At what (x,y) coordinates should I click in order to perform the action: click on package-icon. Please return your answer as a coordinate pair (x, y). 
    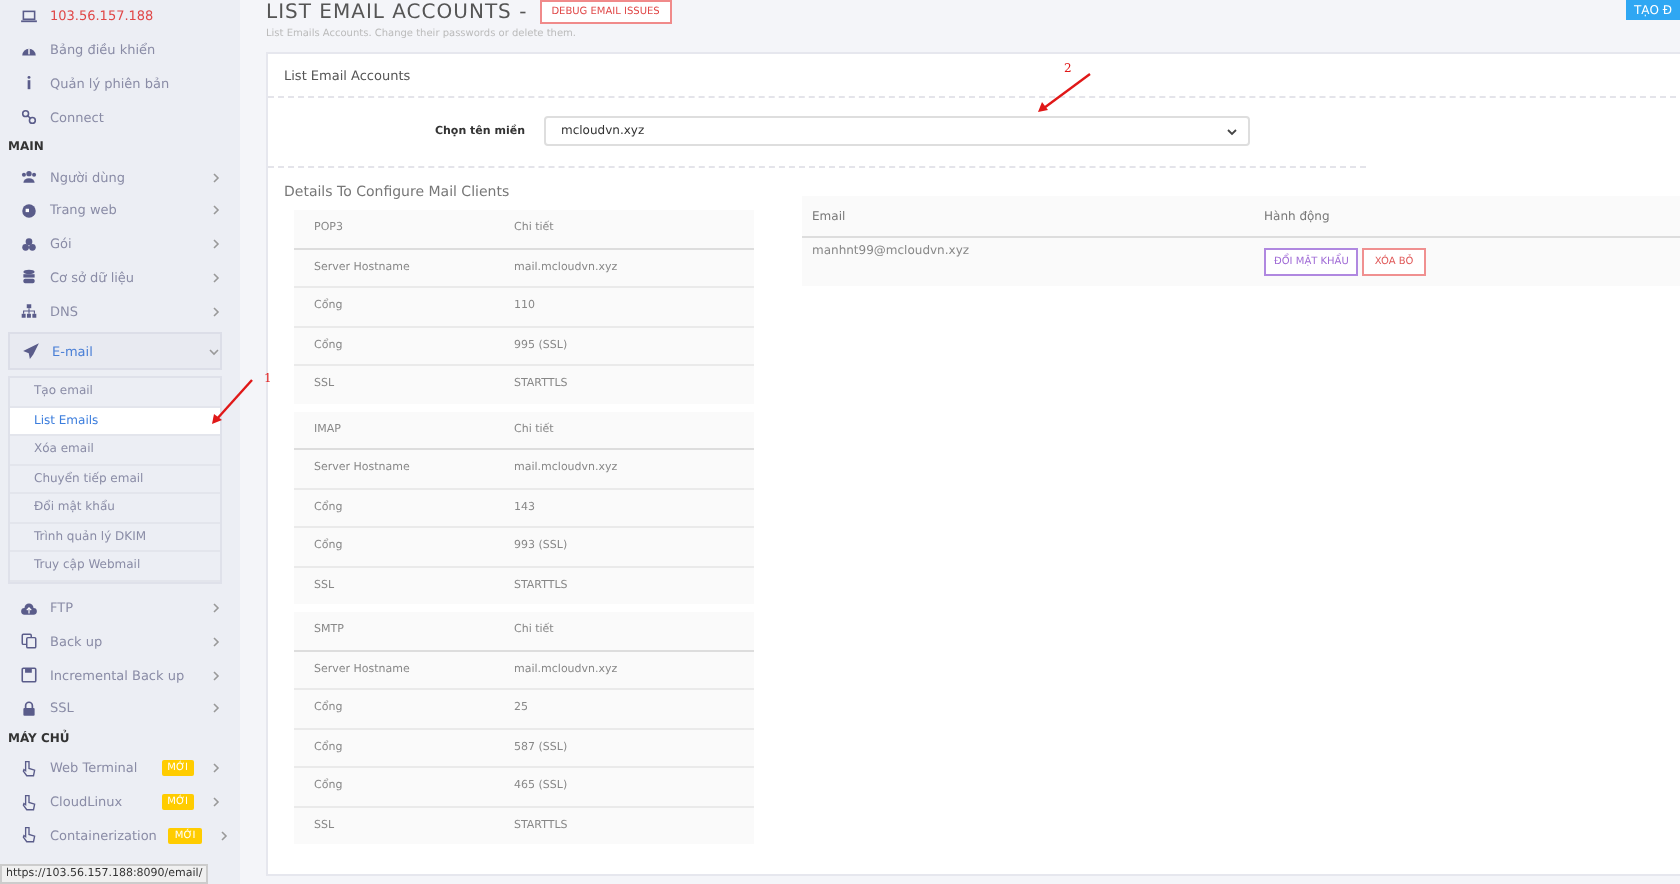
    Looking at the image, I should click on (29, 244).